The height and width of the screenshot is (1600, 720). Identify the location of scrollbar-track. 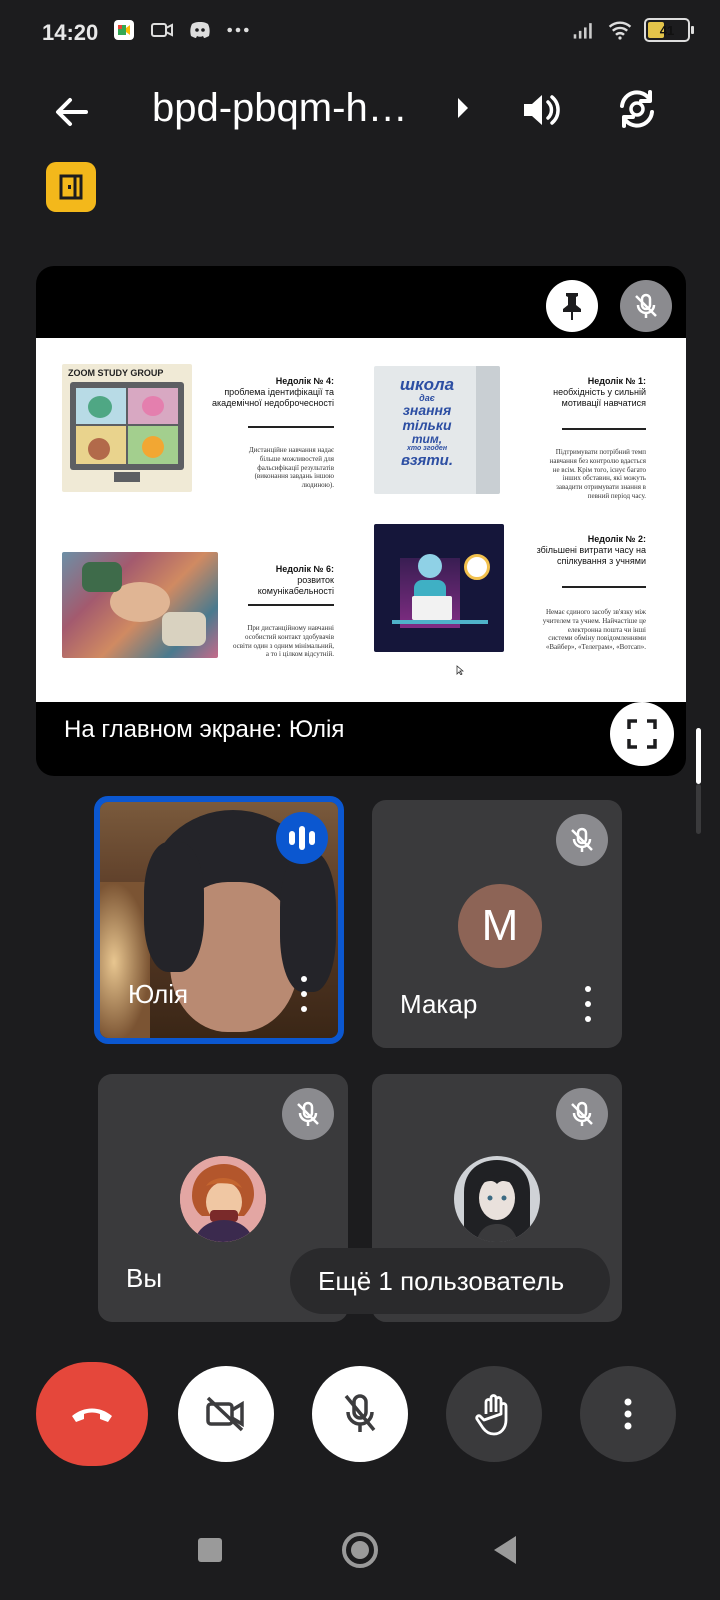
(698, 809).